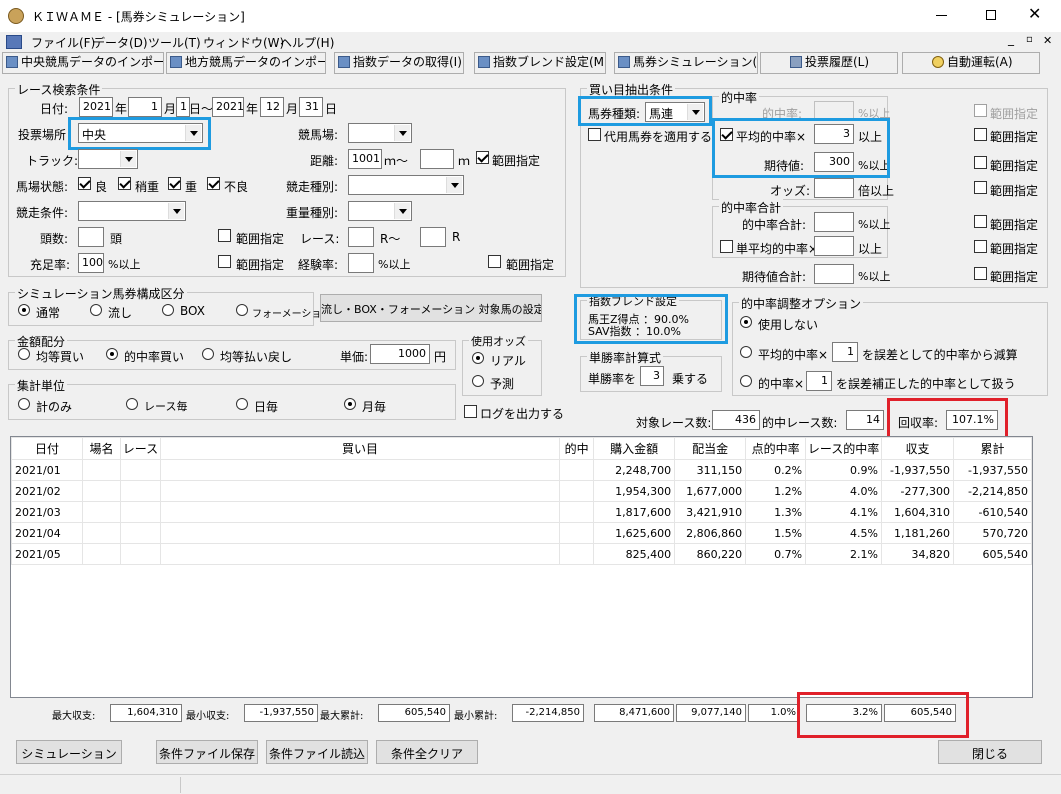  Describe the element at coordinates (470, 411) in the screenshot. I see `log-output-check` at that location.